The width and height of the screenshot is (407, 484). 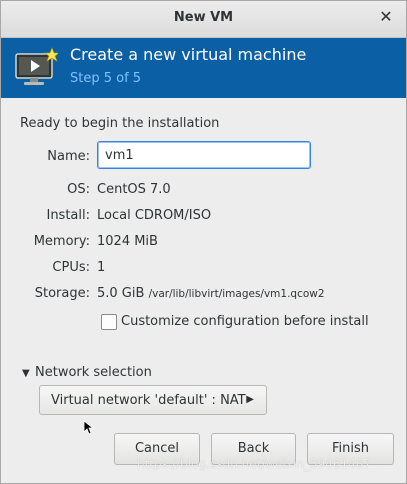 What do you see at coordinates (121, 293) in the screenshot?
I see `storage-size: 5.0 GiB` at bounding box center [121, 293].